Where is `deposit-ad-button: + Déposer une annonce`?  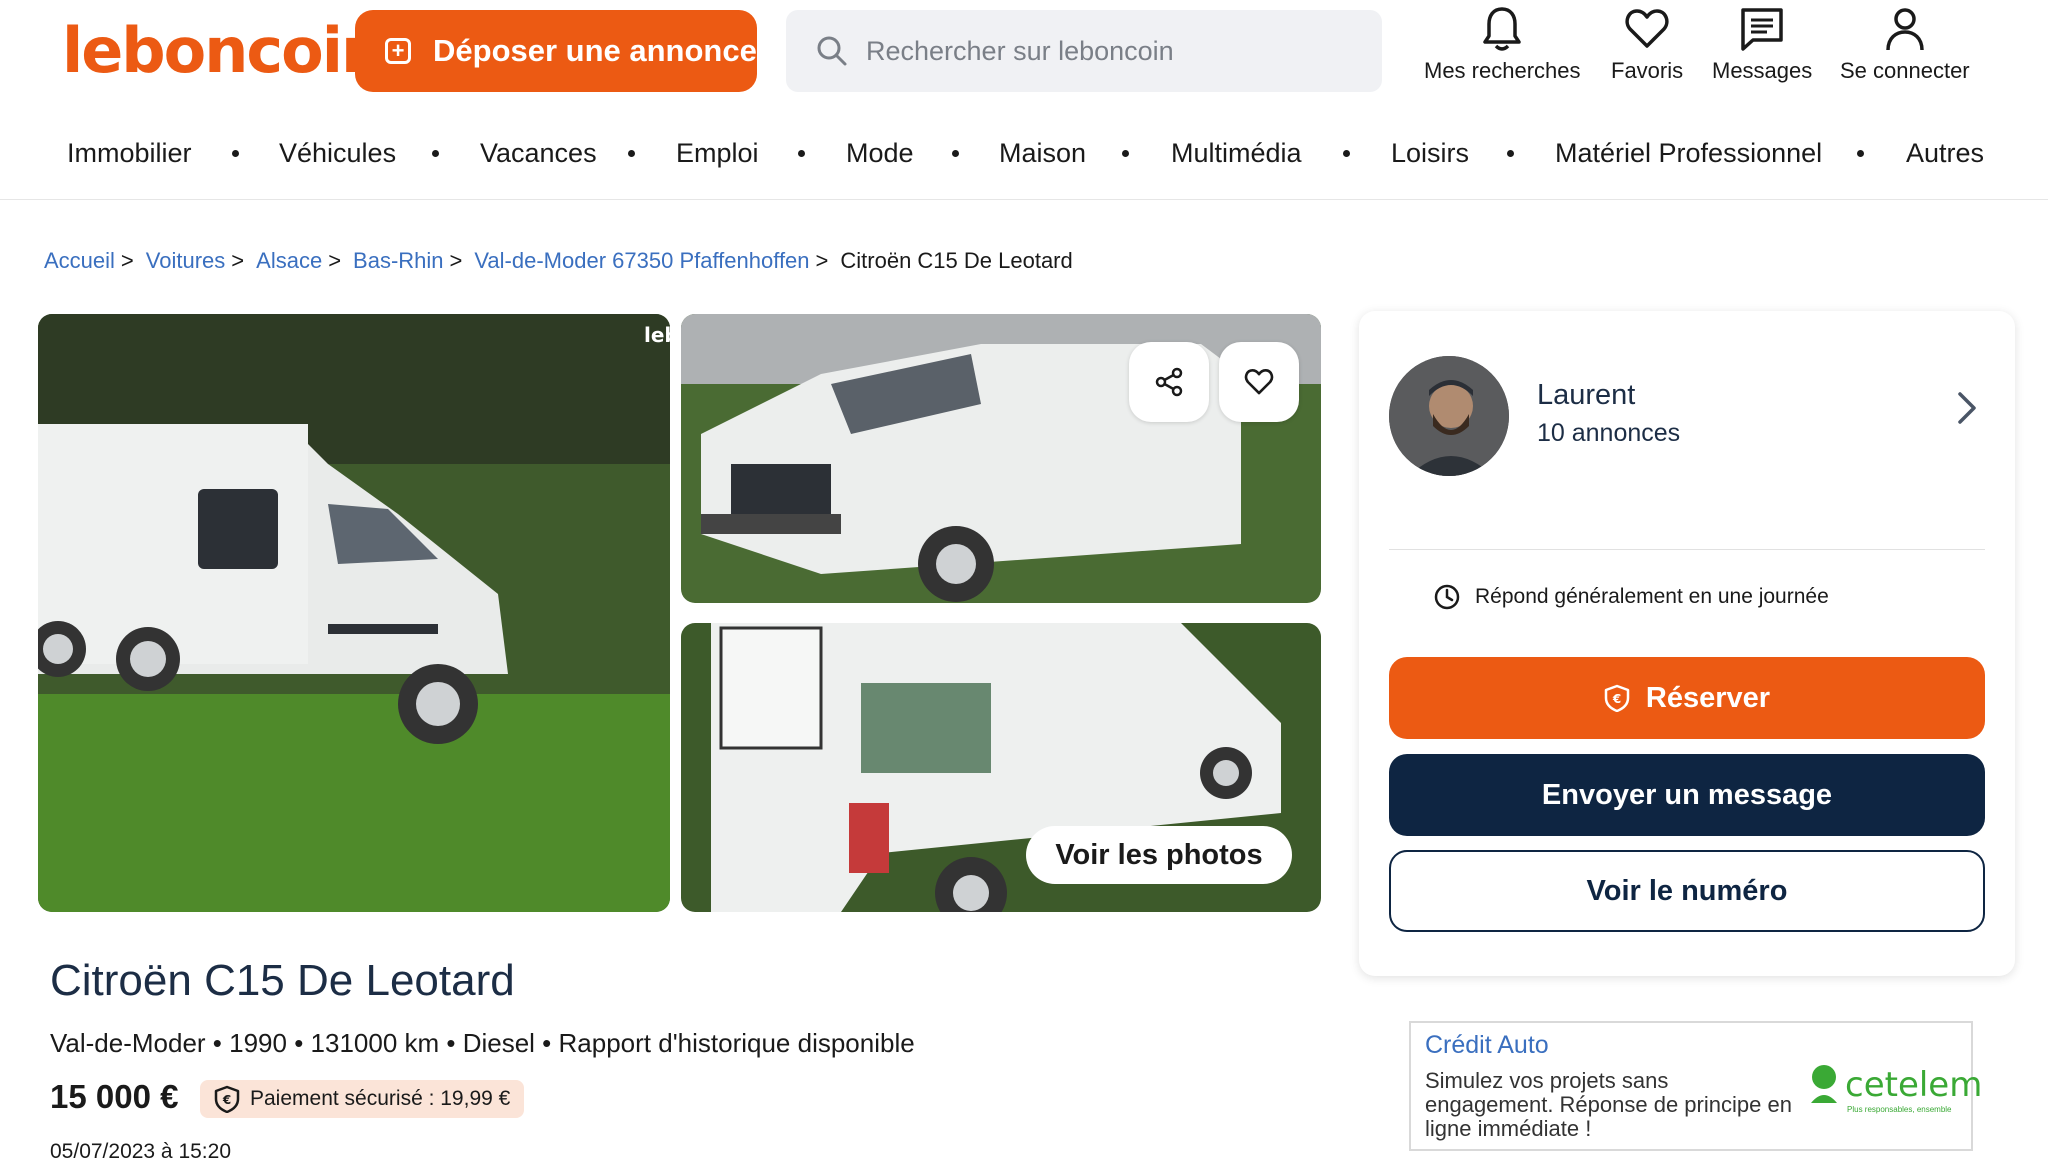
deposit-ad-button: + Déposer une annonce is located at coordinates (556, 51).